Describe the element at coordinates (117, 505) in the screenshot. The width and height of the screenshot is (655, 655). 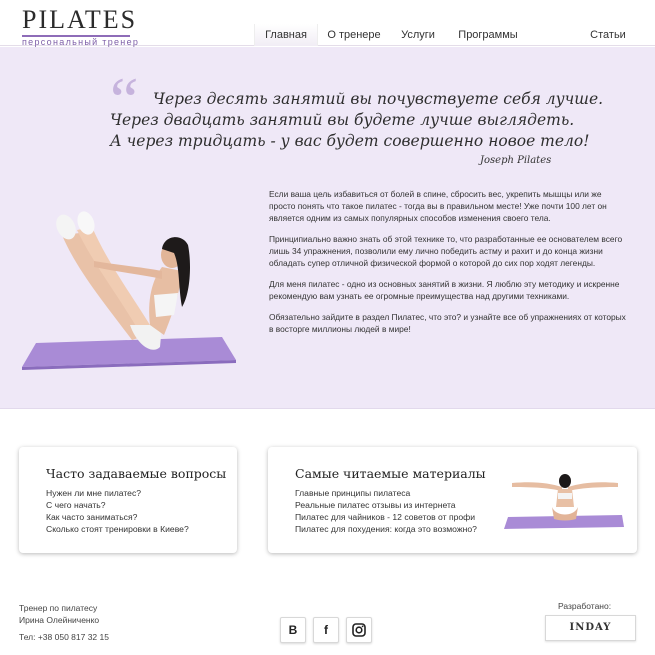
I see `faq-link: С чего начать?` at that location.